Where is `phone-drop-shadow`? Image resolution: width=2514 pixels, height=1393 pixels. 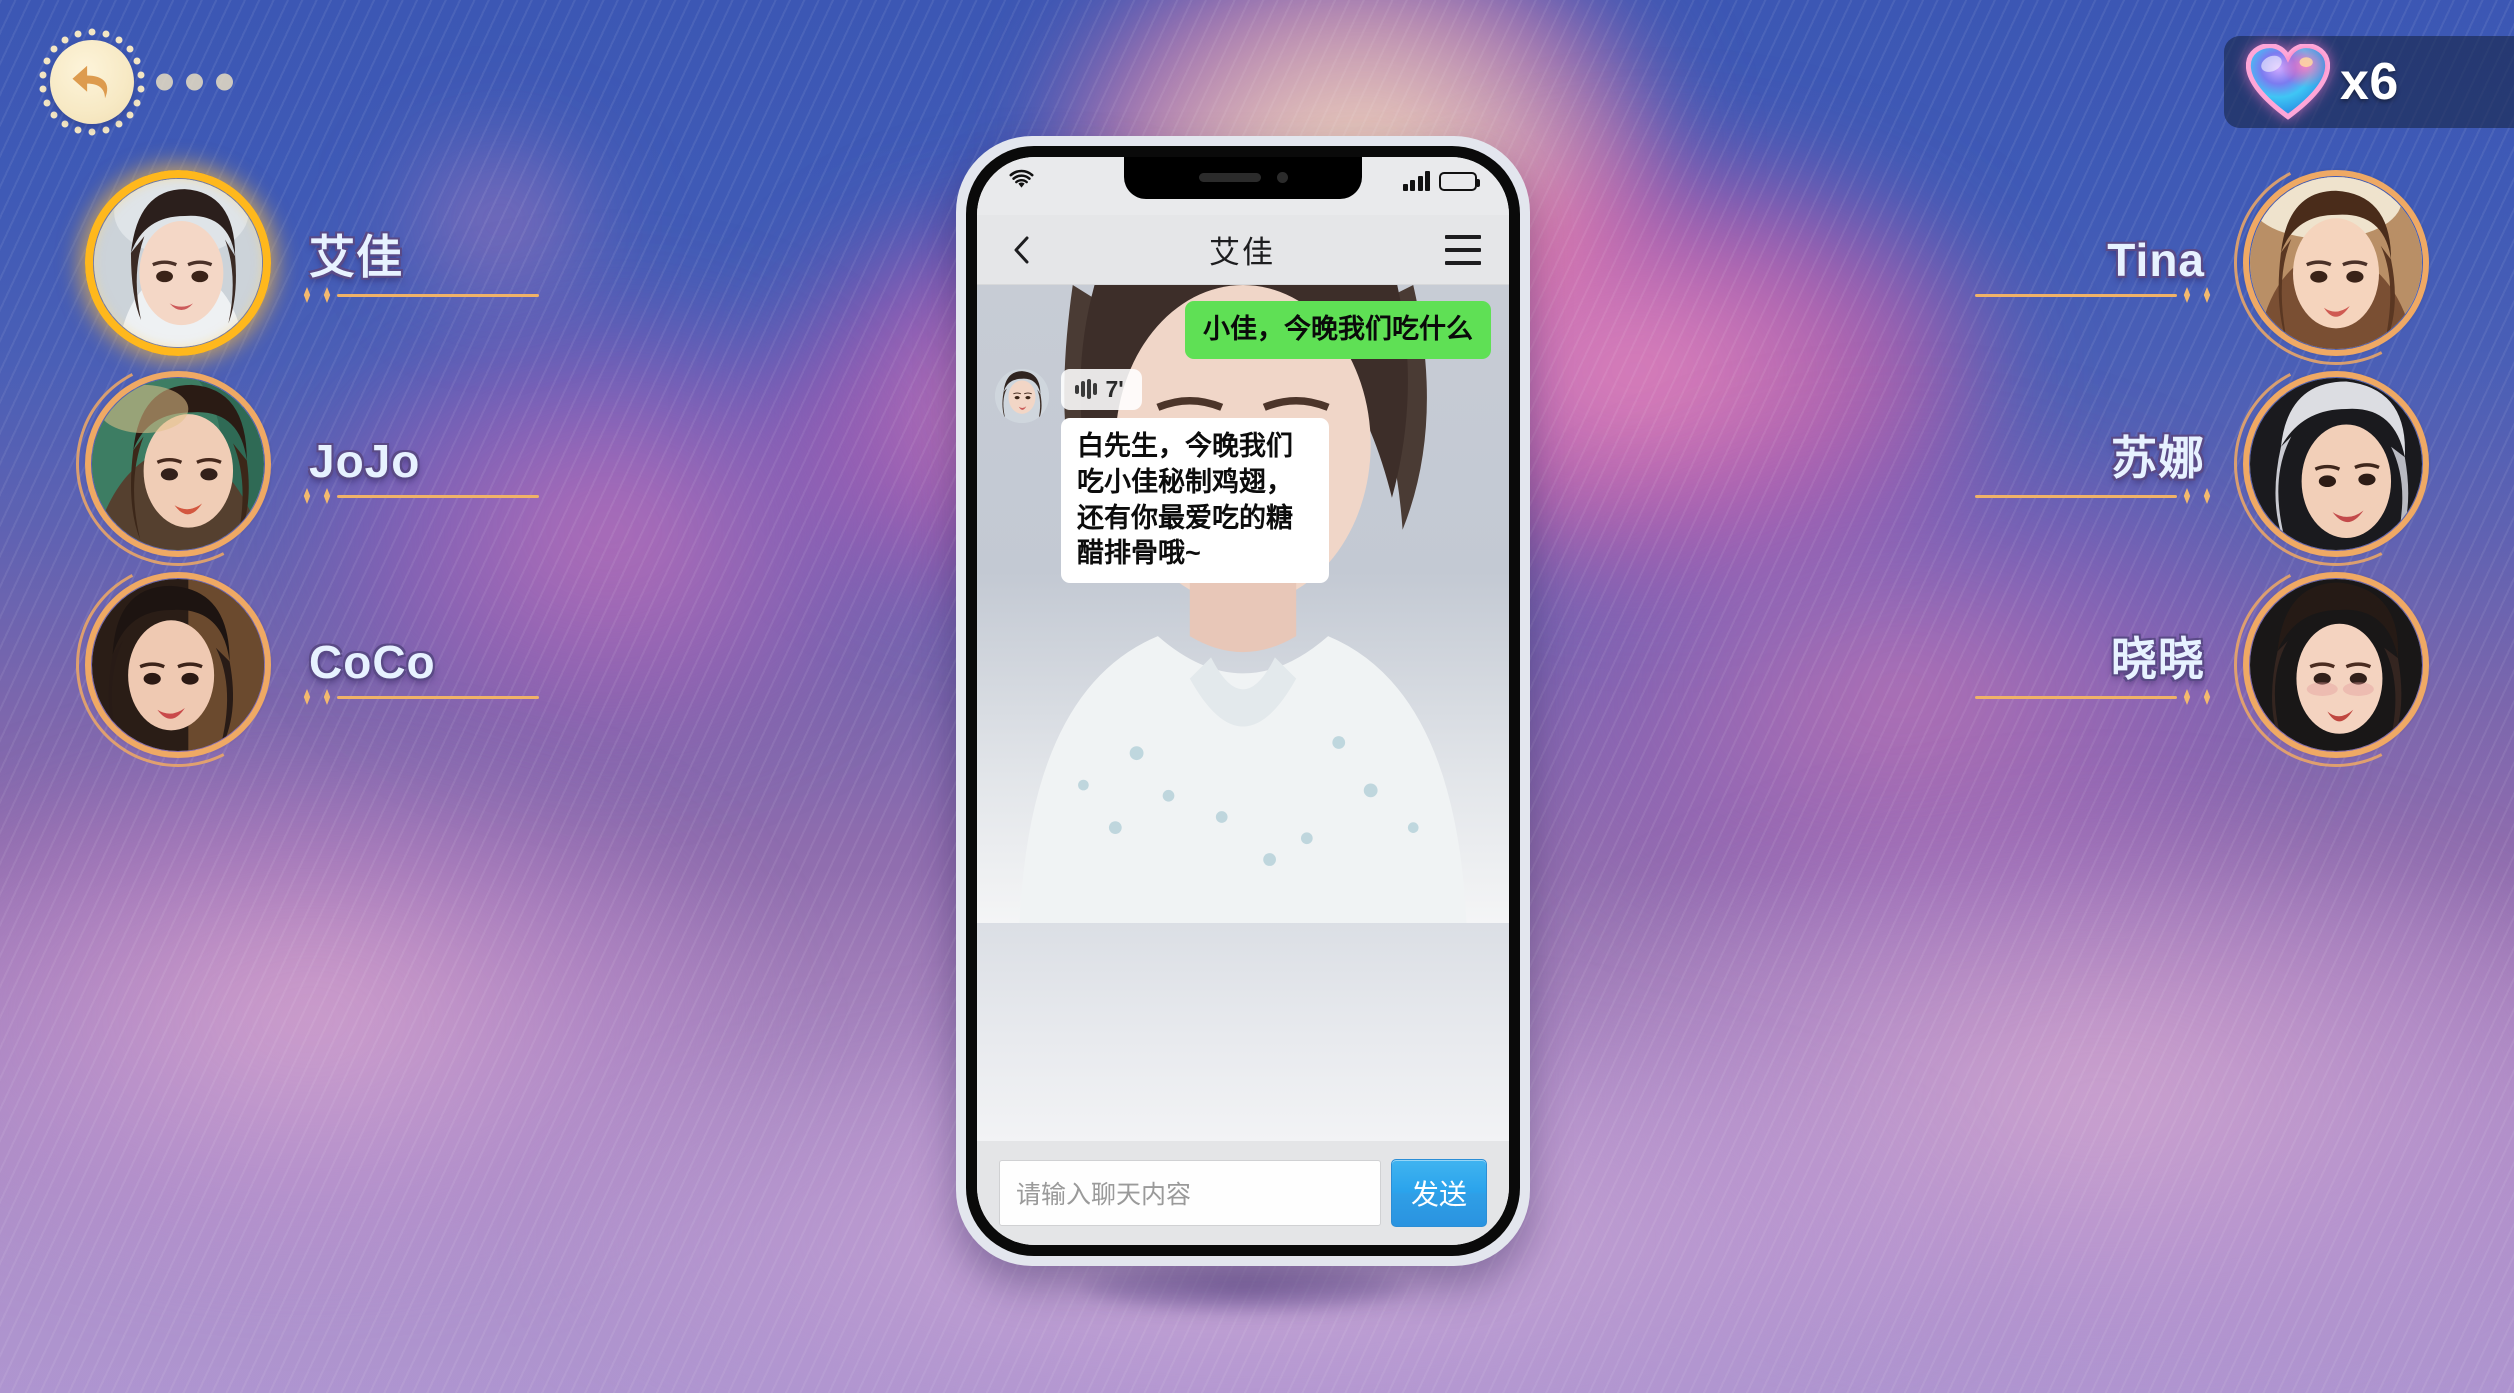
phone-drop-shadow is located at coordinates (1245, 1288).